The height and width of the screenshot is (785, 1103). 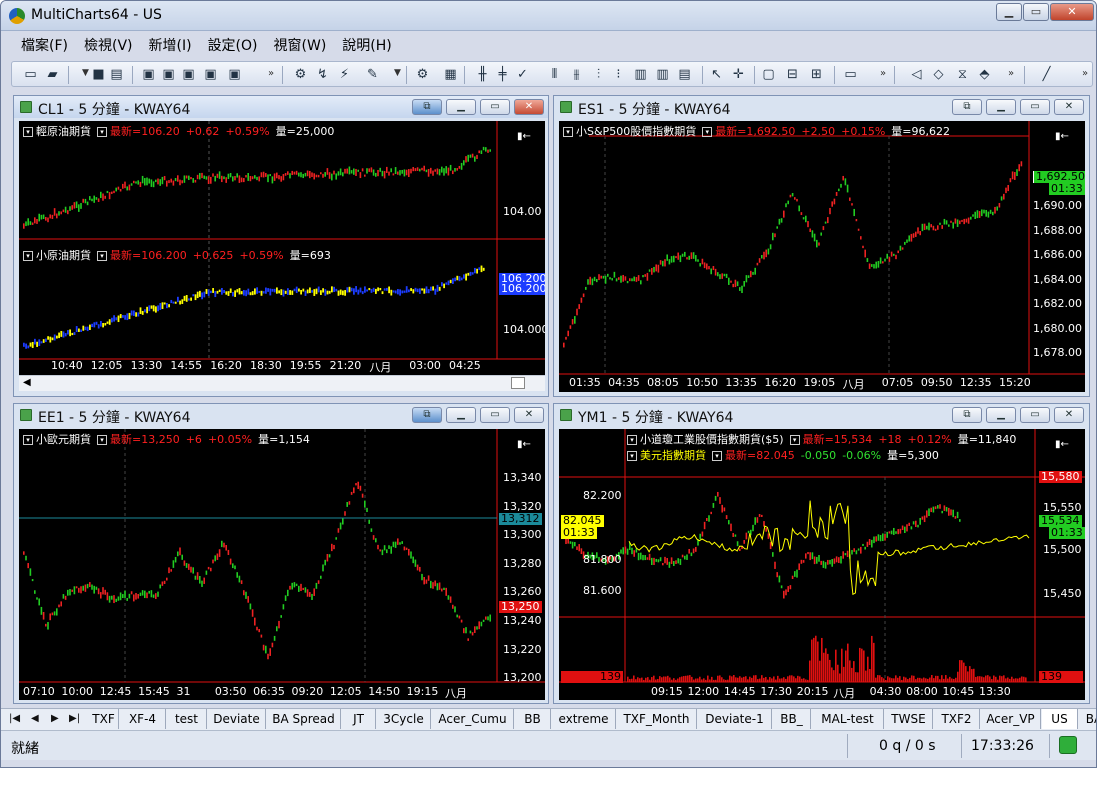 I want to click on tab-acer-vp: Acer_VP, so click(x=1011, y=719).